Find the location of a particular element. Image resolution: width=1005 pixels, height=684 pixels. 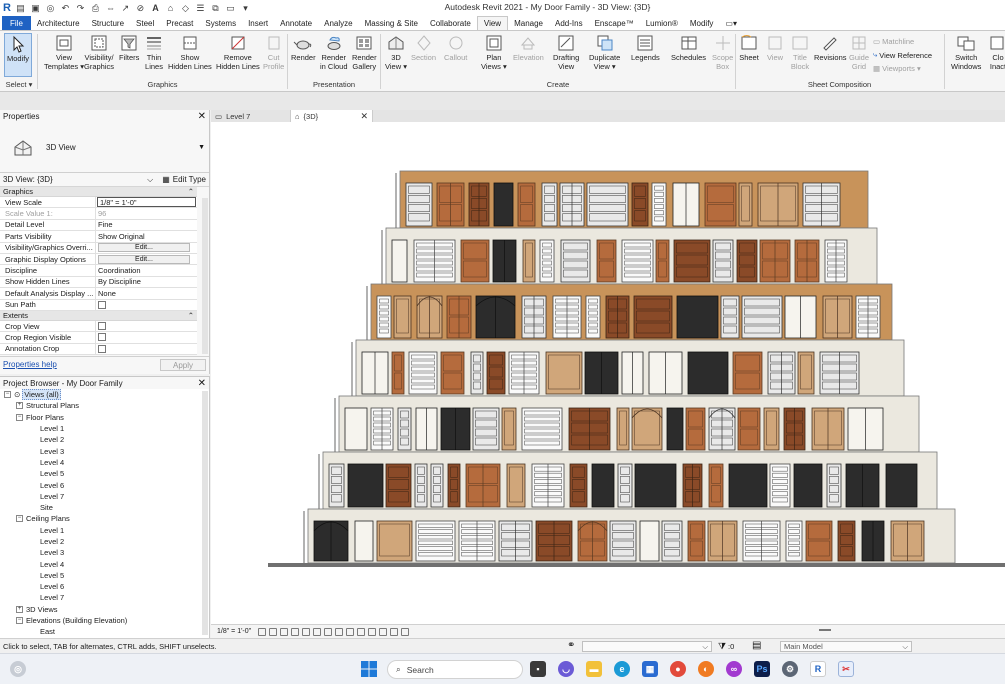

property-row: Parts Visibility Show Original is located at coordinates (98, 237).